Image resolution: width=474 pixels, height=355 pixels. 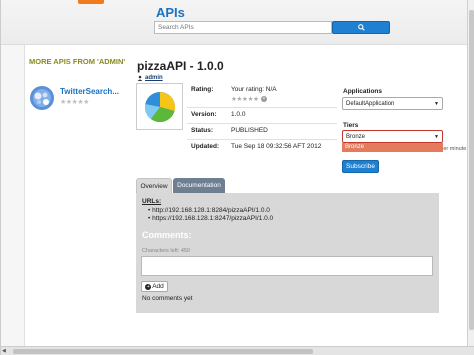 I want to click on left-gutter, so click(x=13, y=200).